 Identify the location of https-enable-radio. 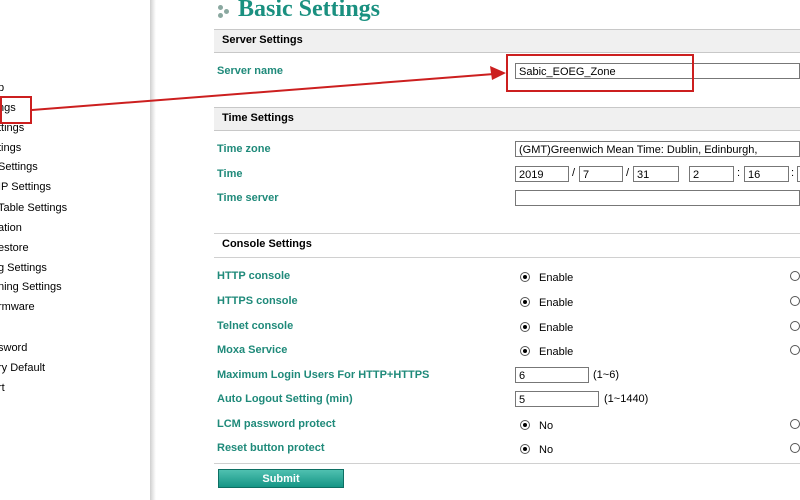
(525, 302).